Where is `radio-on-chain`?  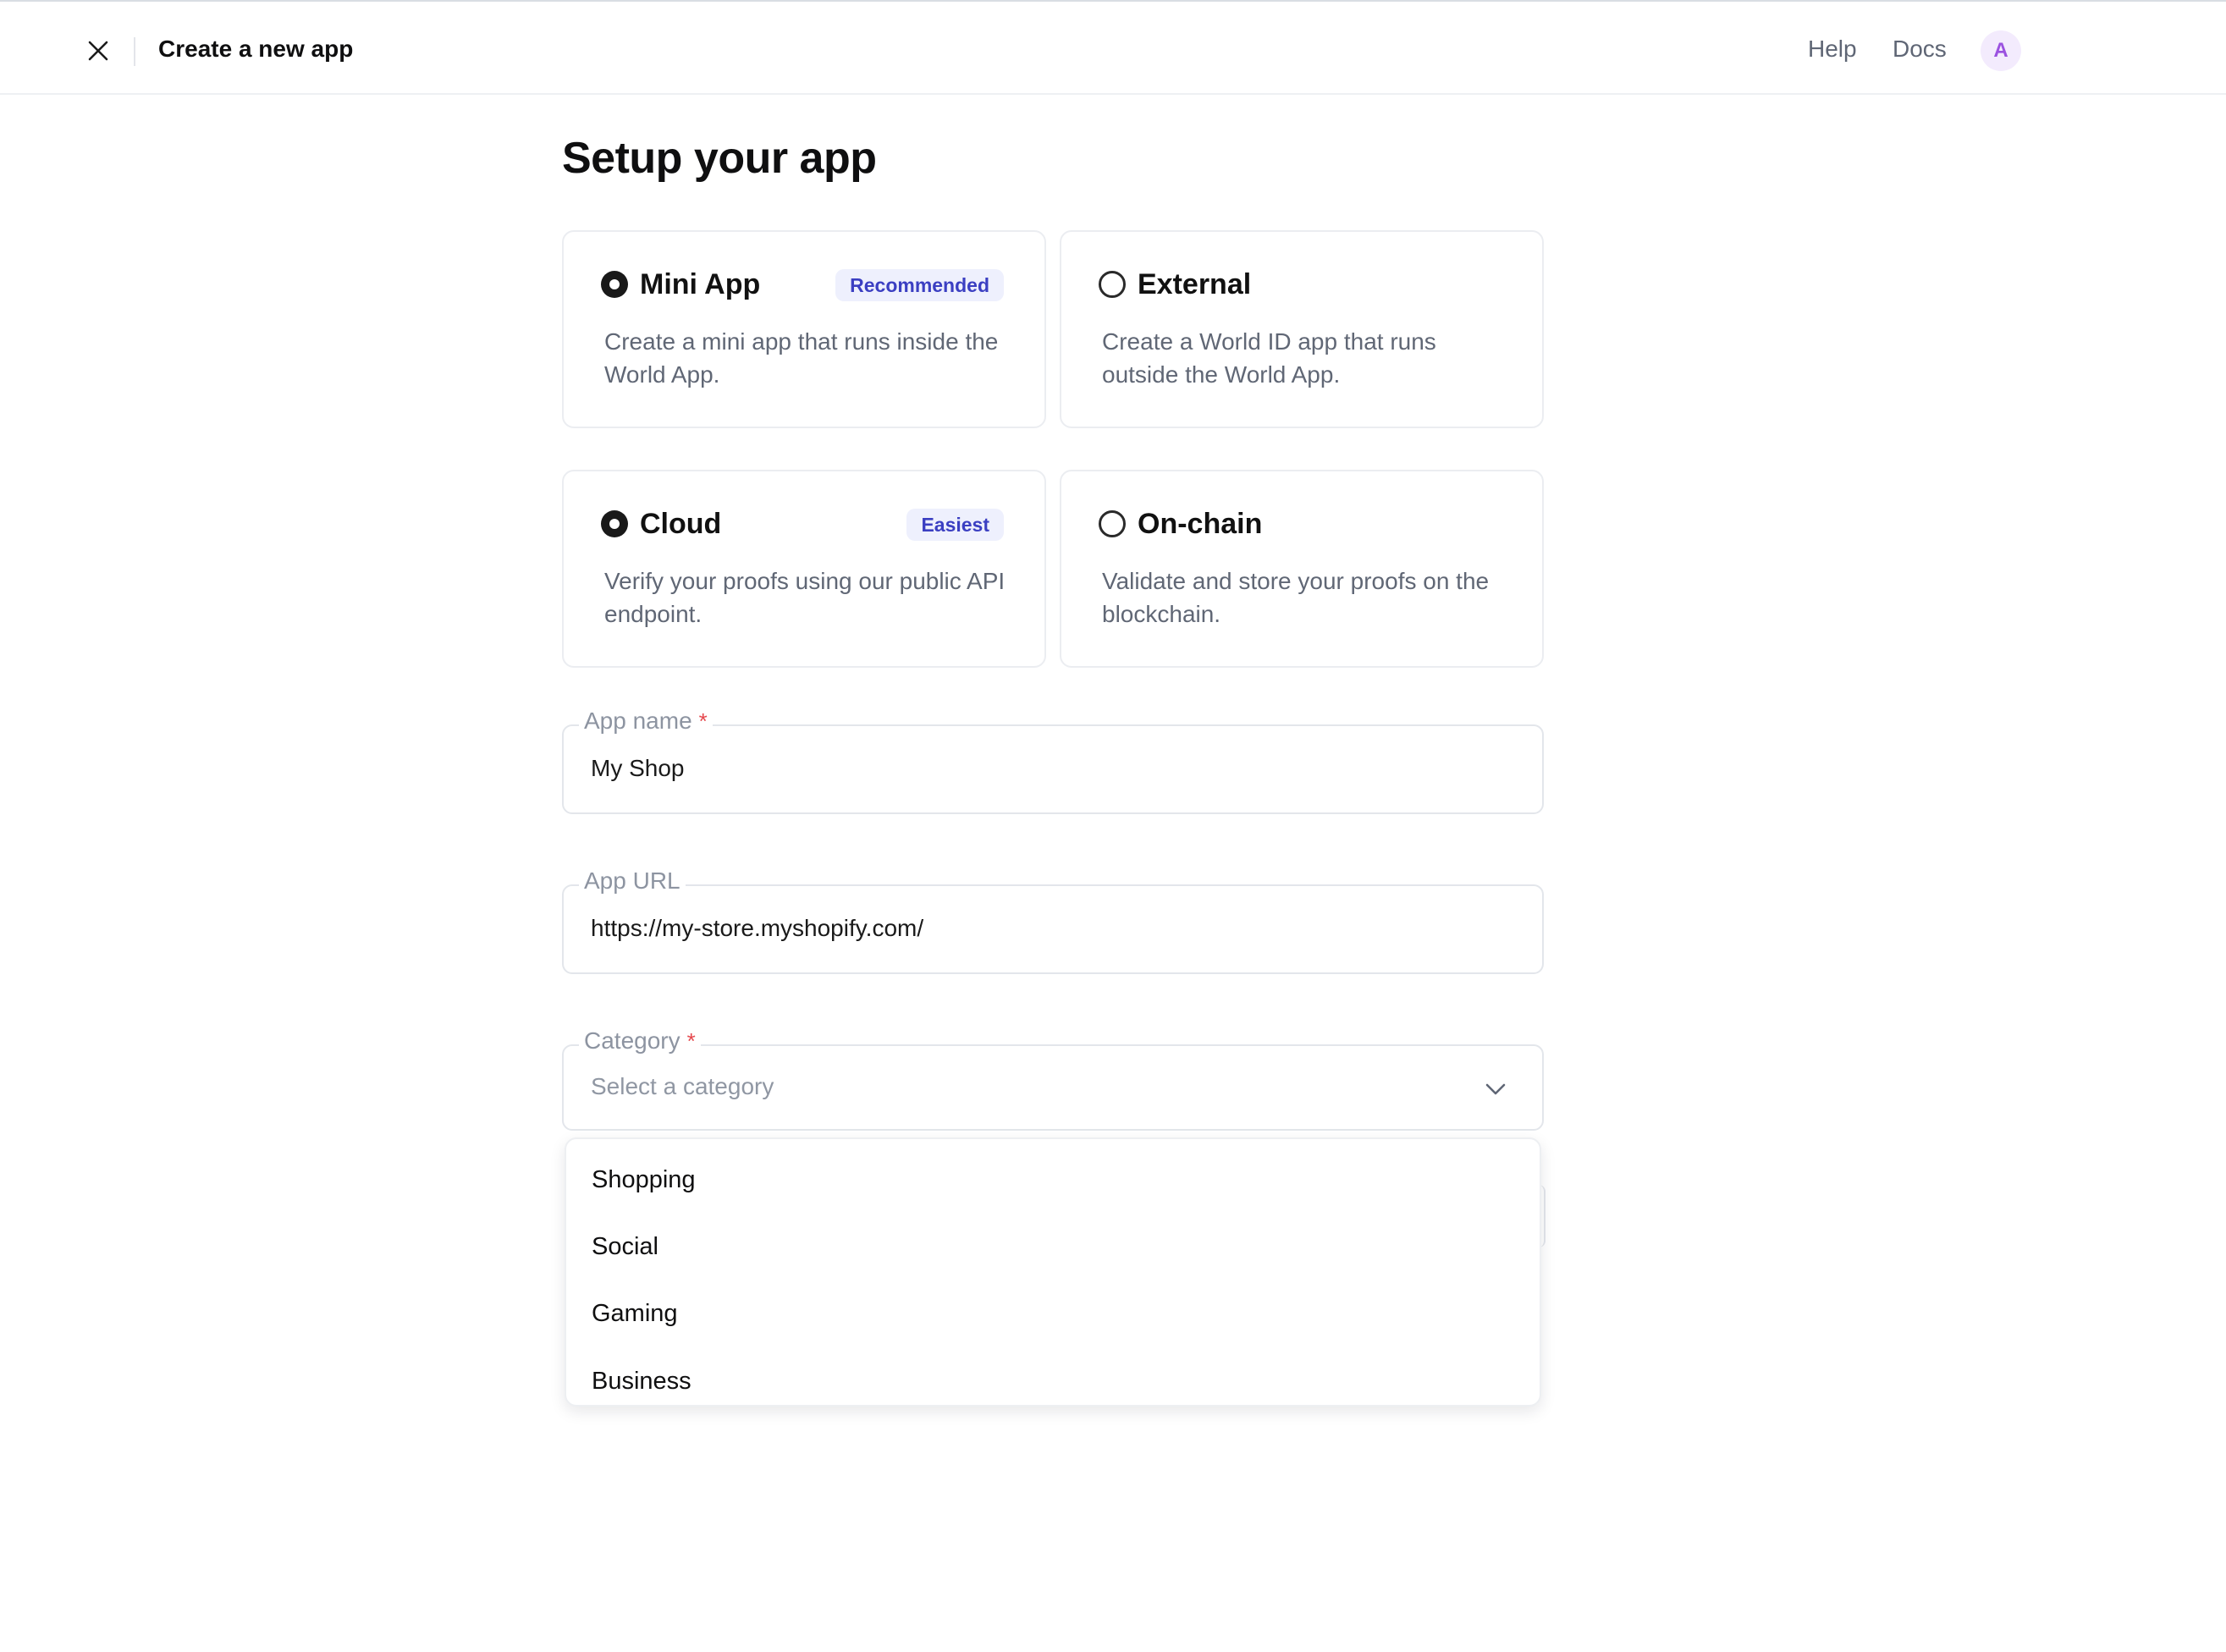
radio-on-chain is located at coordinates (1113, 523).